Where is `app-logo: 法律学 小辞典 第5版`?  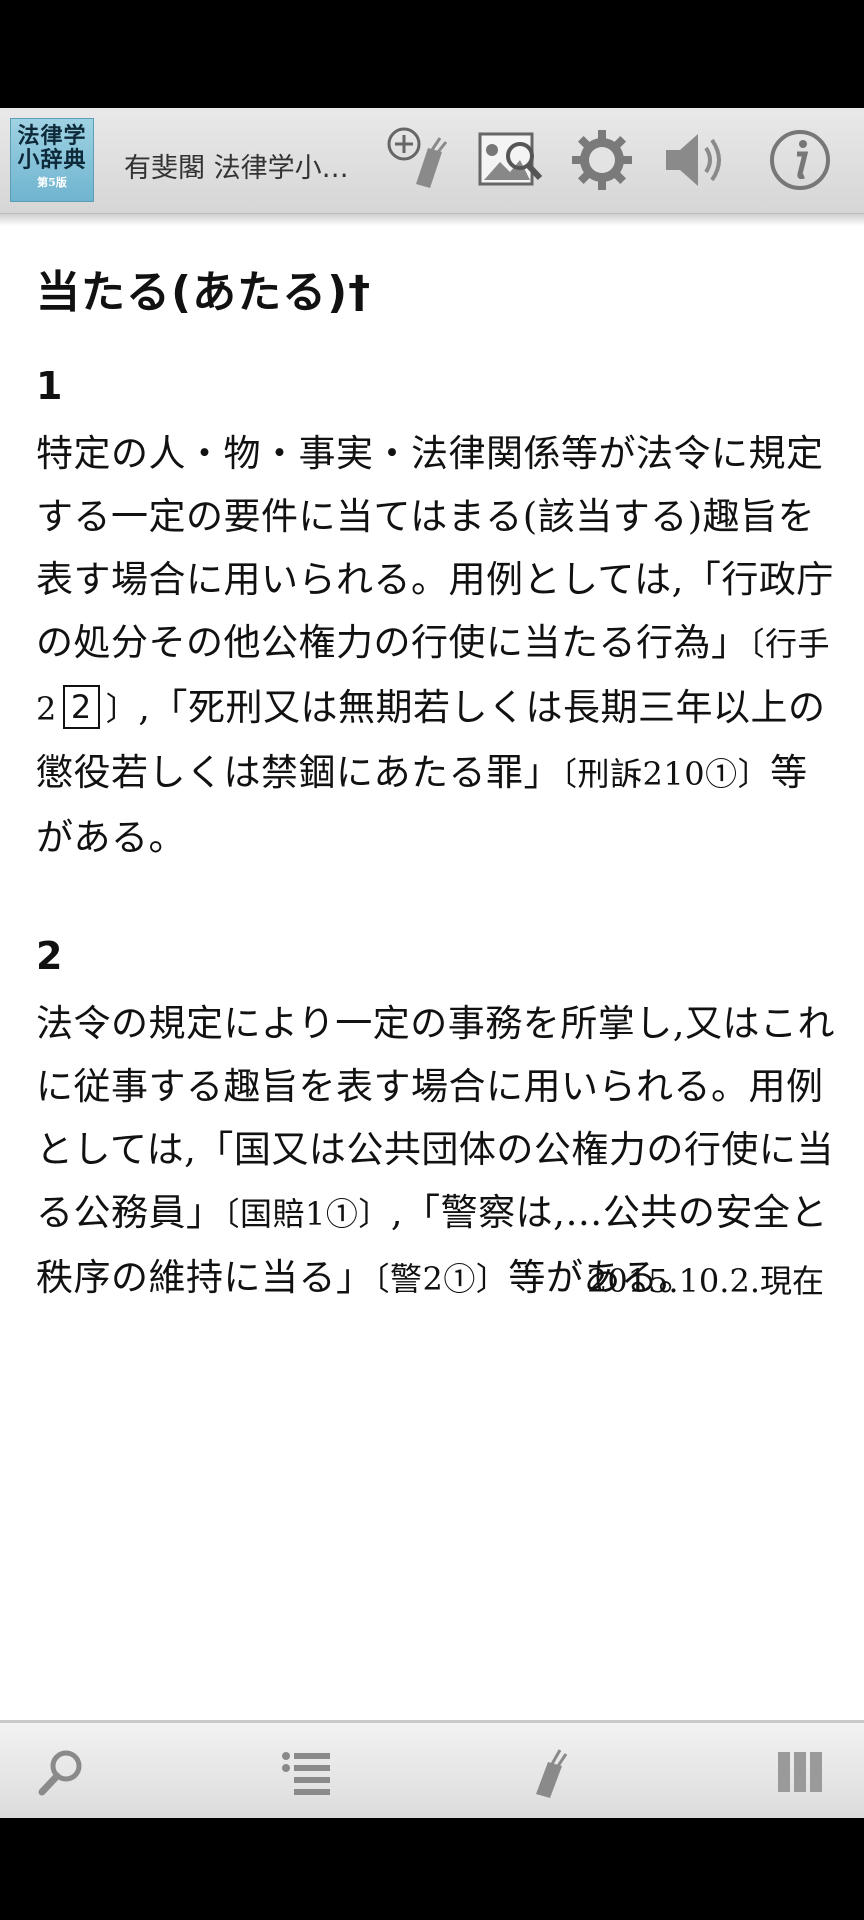 app-logo: 法律学 小辞典 第5版 is located at coordinates (52, 160).